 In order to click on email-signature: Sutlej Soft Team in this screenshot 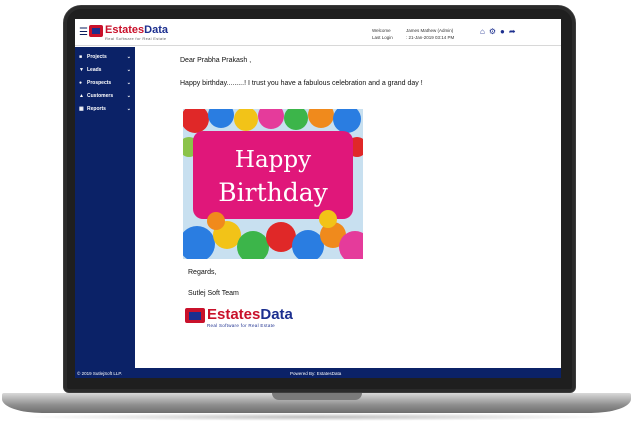, I will do `click(213, 293)`.